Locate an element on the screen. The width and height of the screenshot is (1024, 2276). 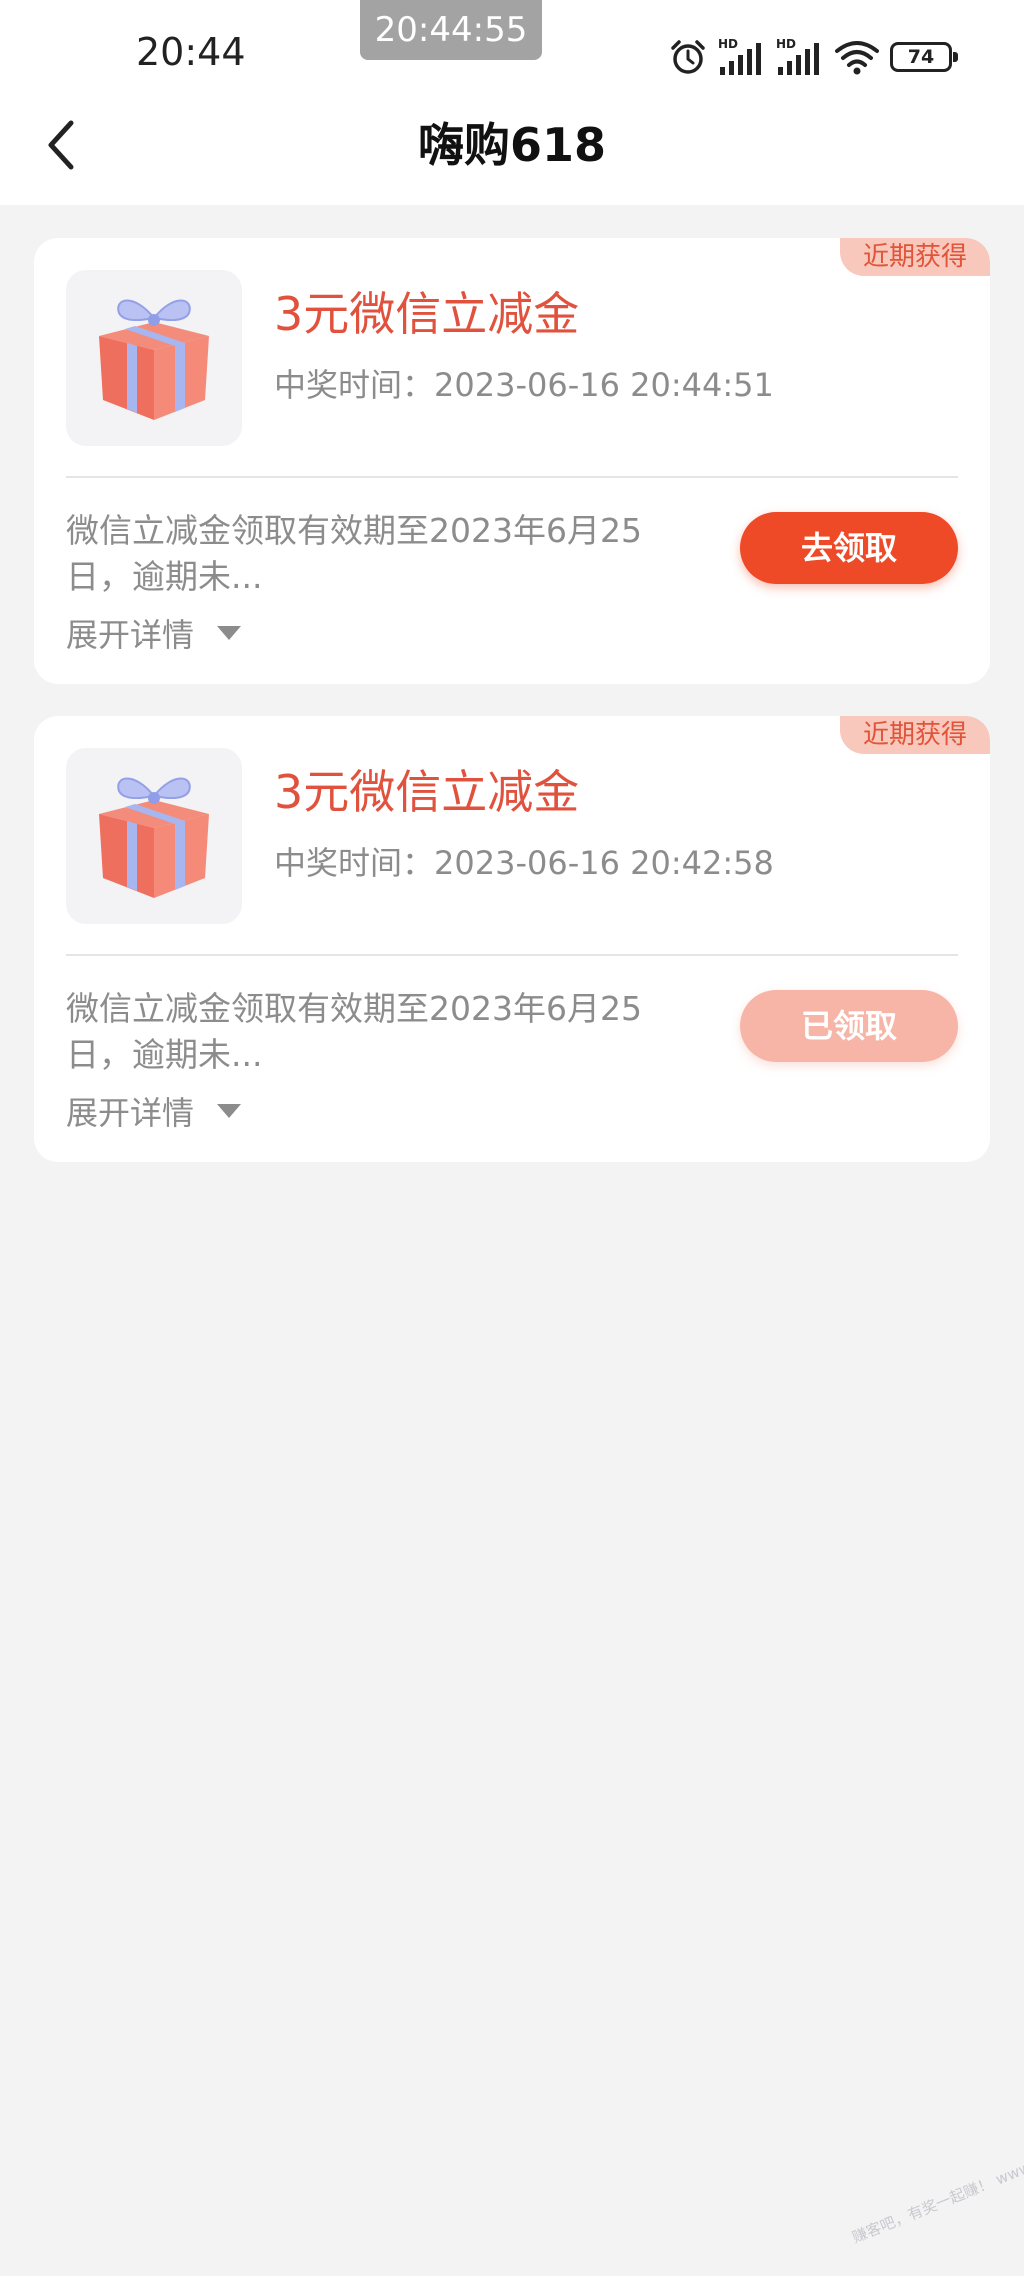
back-button is located at coordinates (61, 145).